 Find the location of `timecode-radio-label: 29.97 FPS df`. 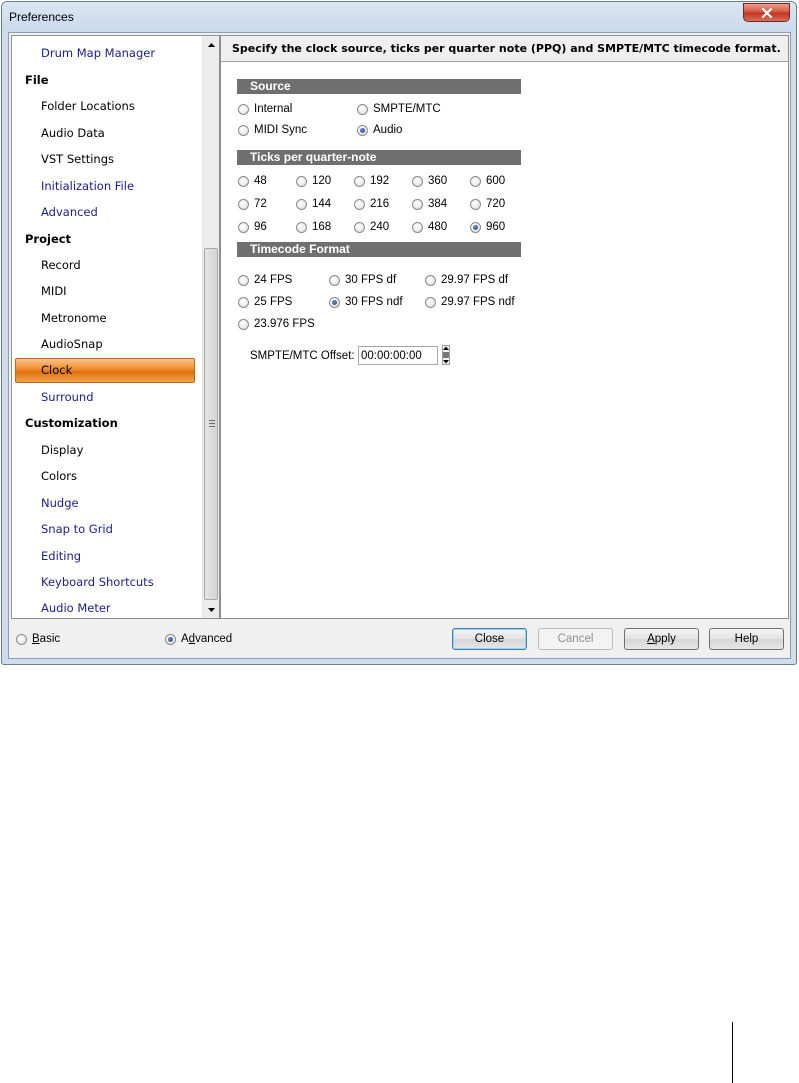

timecode-radio-label: 29.97 FPS df is located at coordinates (475, 280).